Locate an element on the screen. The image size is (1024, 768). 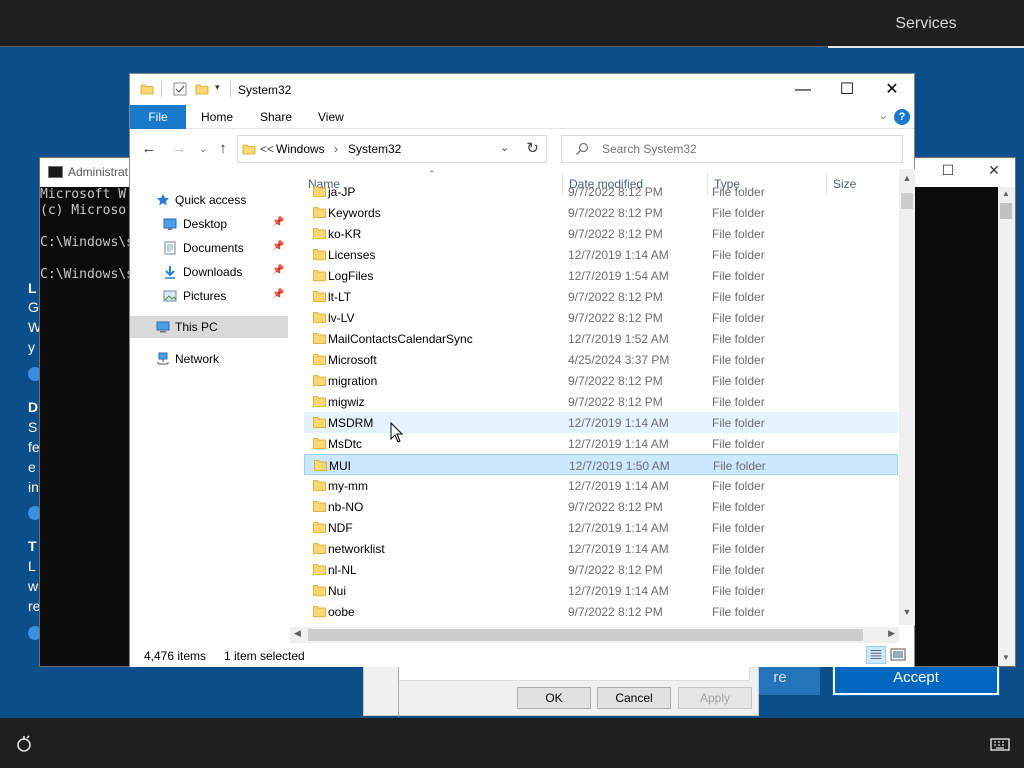
address-dropdown-icon: ⌄ is located at coordinates (504, 147).